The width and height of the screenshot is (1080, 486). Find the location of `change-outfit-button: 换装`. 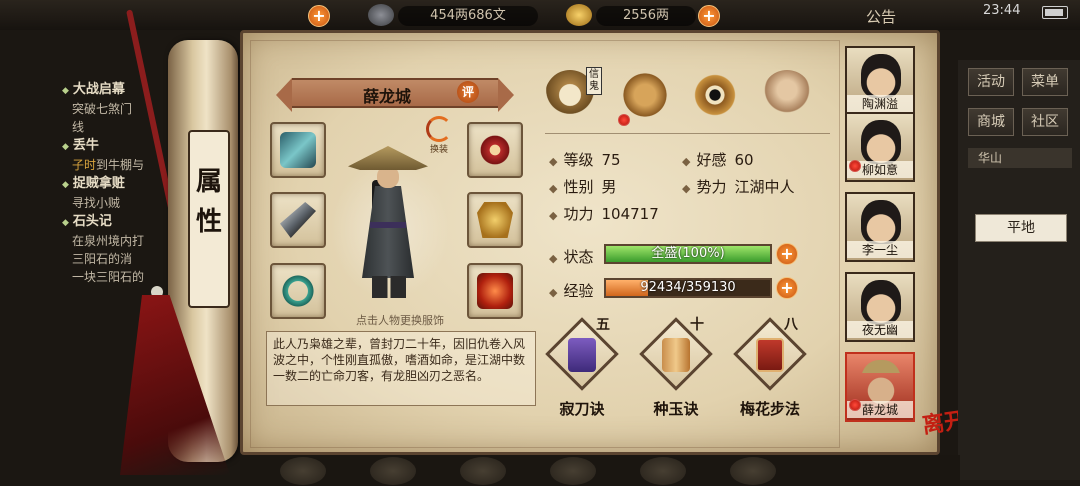

change-outfit-button: 换装 is located at coordinates (439, 135).